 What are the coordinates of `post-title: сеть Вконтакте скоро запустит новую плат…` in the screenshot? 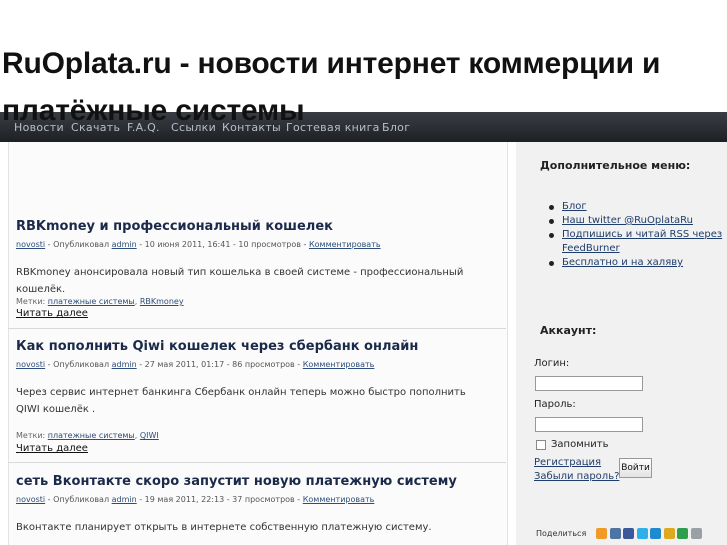 It's located at (236, 481).